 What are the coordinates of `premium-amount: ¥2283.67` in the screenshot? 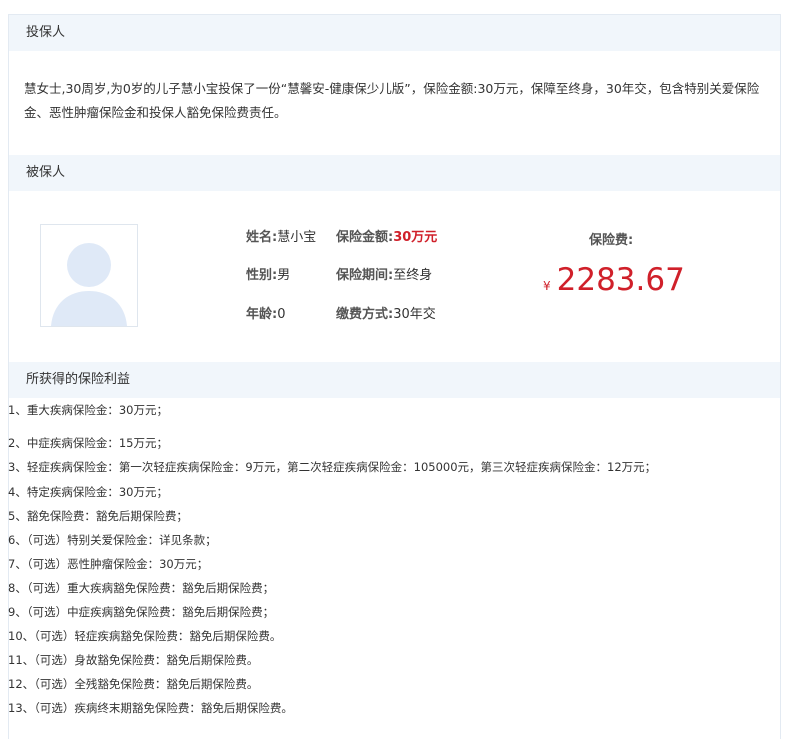 It's located at (614, 280).